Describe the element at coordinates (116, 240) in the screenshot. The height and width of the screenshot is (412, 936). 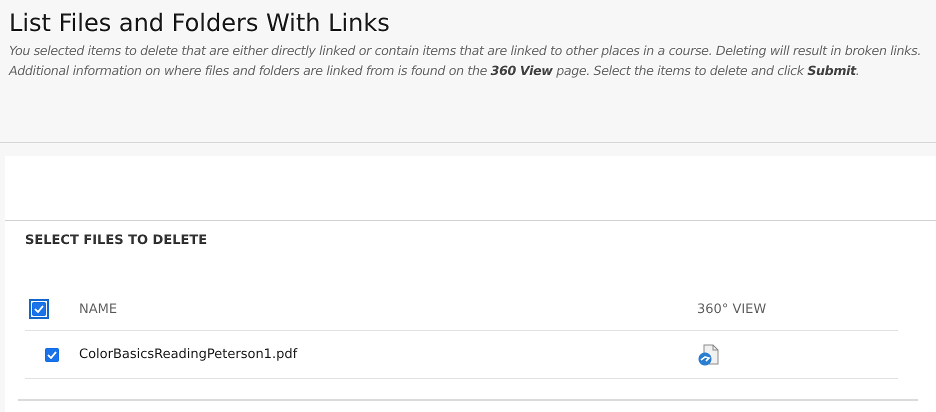
I see `section-heading: SELECT FILES TO DELETE` at that location.